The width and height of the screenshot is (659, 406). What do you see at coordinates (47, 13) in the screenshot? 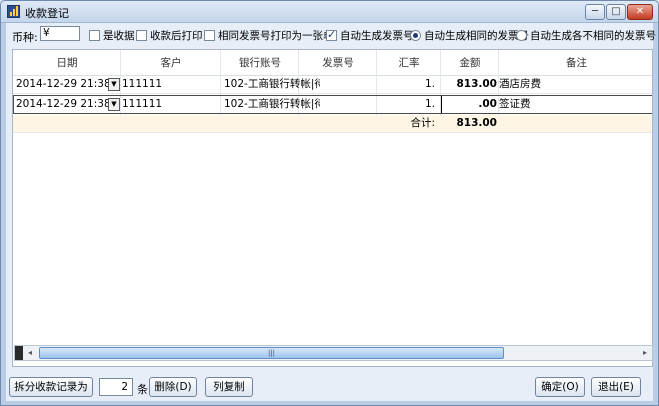
I see `window-title: 收款登记` at bounding box center [47, 13].